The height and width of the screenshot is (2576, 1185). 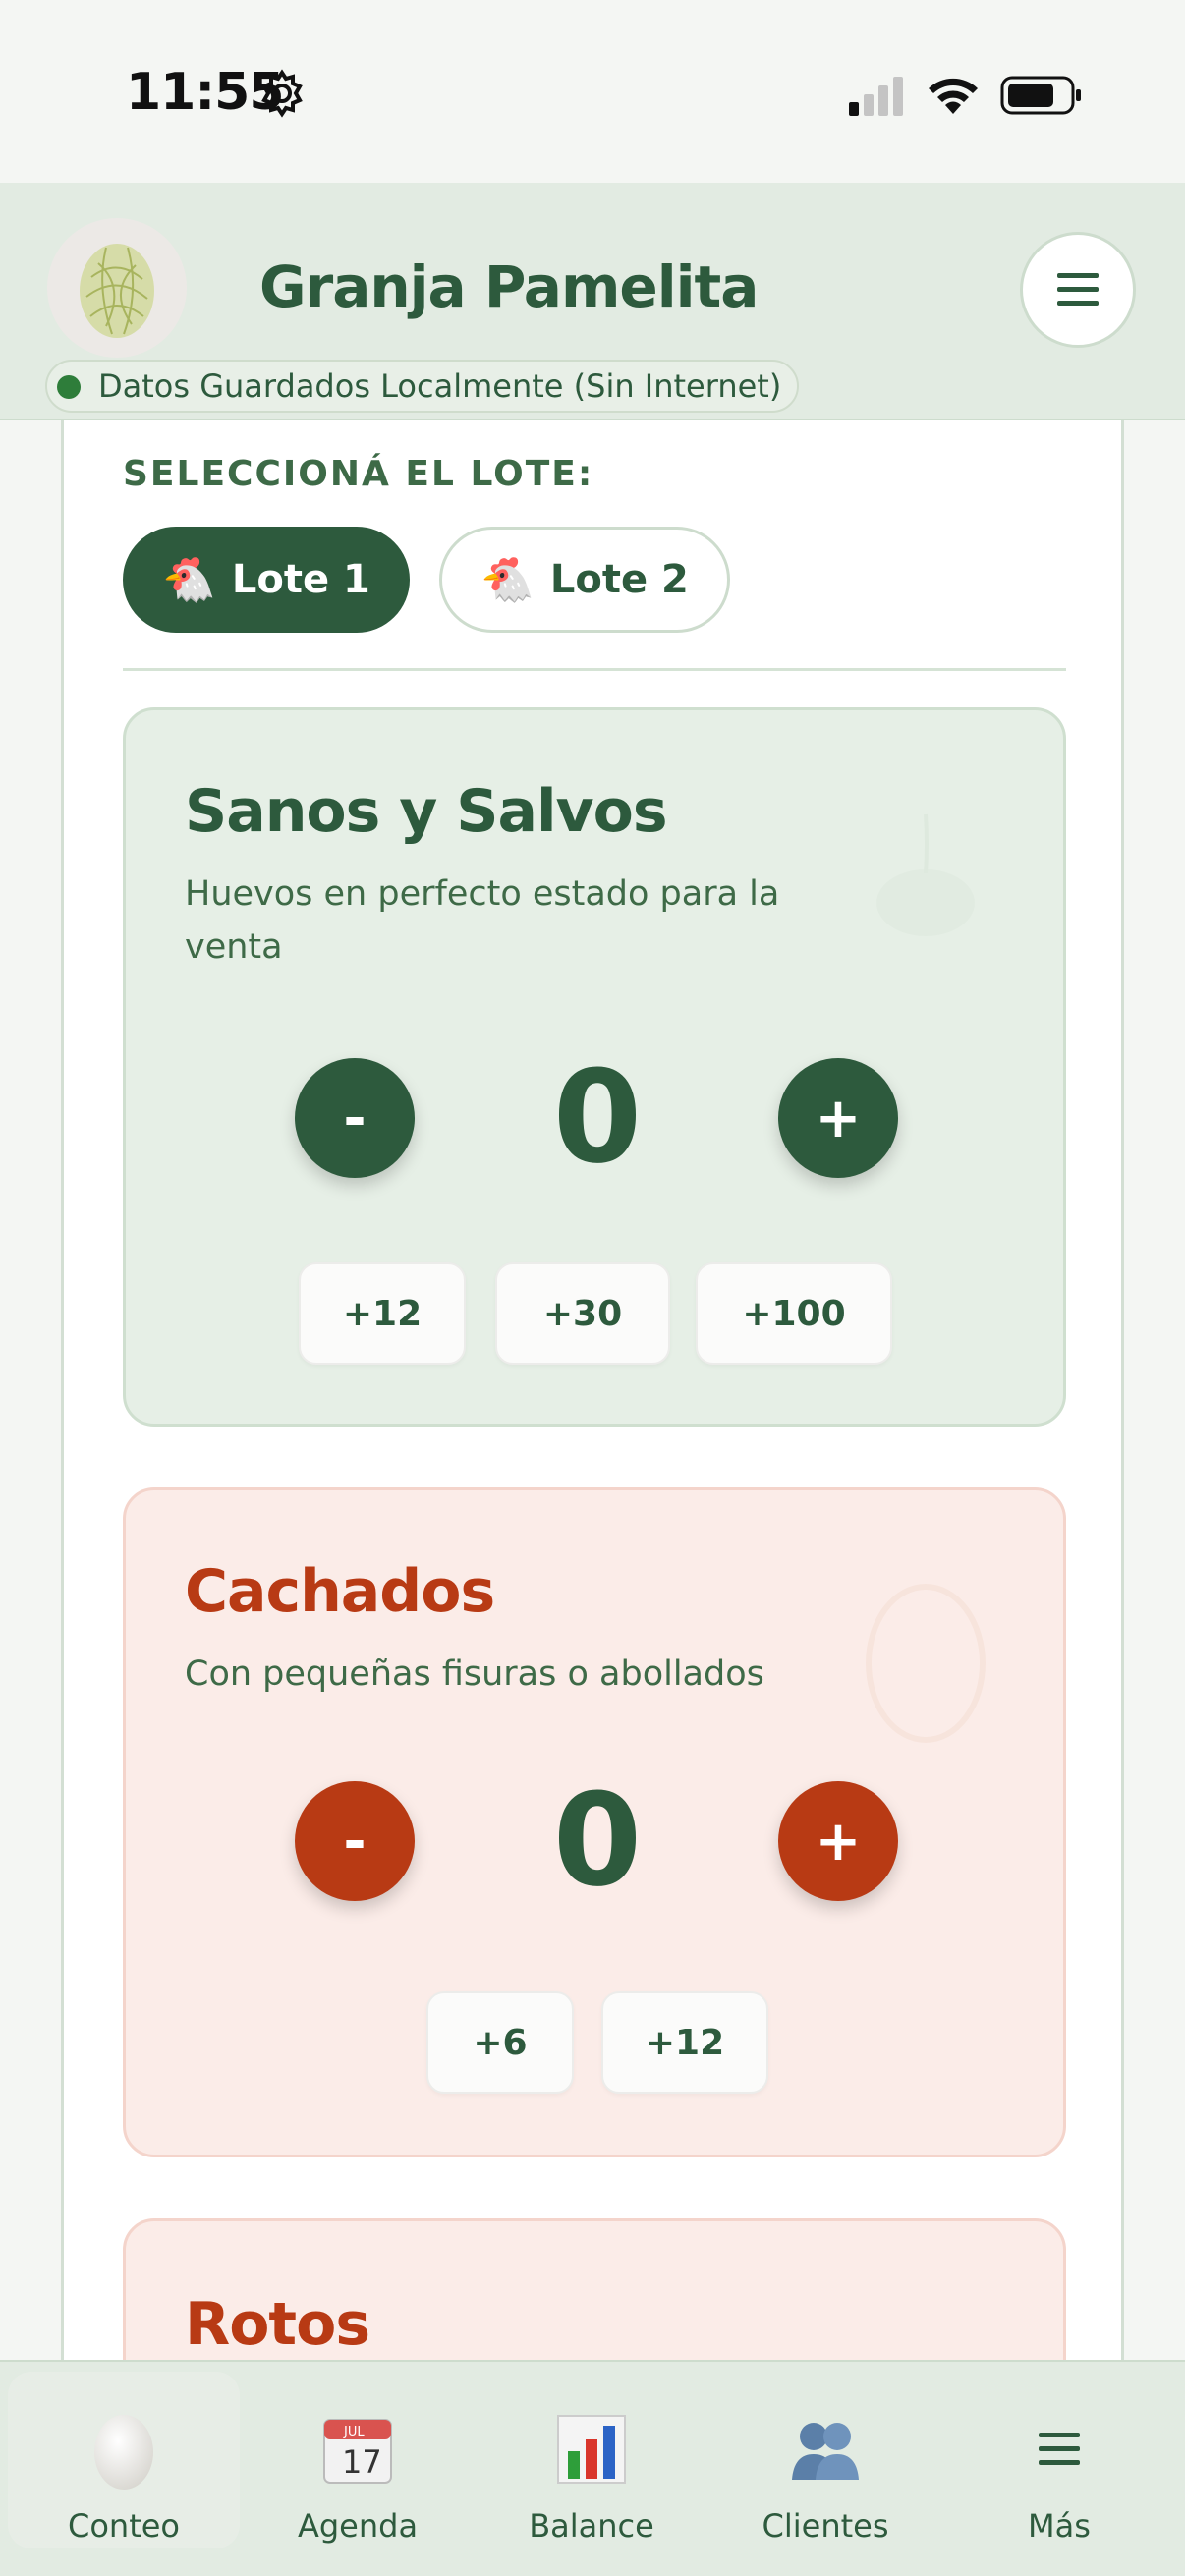 What do you see at coordinates (926, 1663) in the screenshot?
I see `cracked-egg-decoration-icon` at bounding box center [926, 1663].